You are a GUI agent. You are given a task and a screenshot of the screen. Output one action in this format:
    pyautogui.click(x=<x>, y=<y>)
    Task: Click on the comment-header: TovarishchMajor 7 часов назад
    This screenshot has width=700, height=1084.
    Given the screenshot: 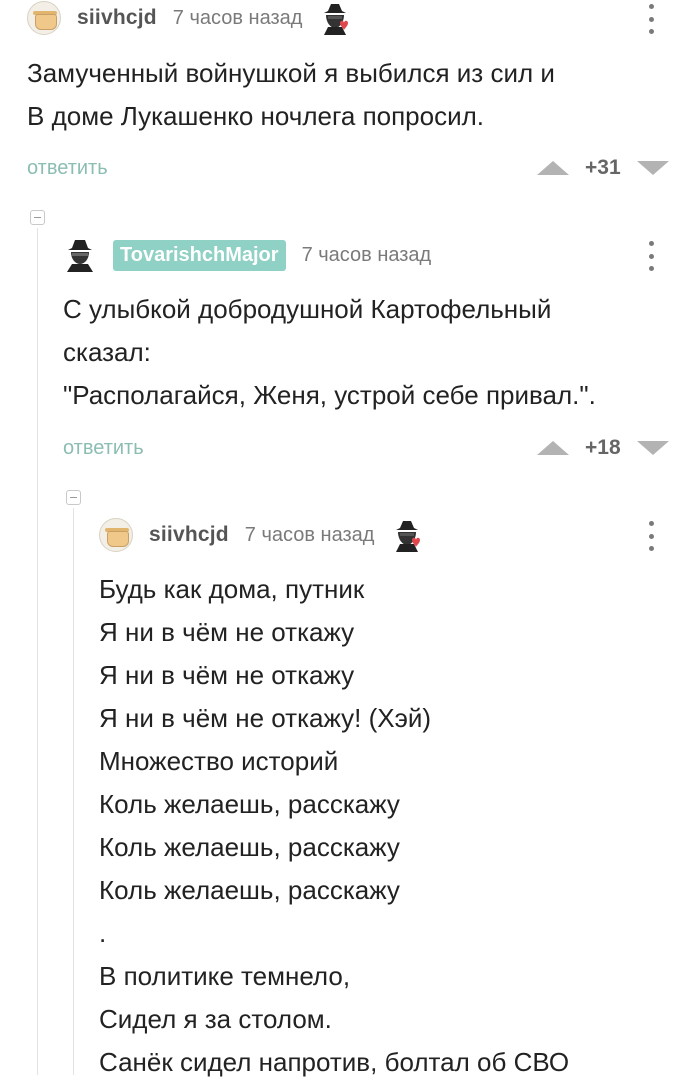 What is the action you would take?
    pyautogui.click(x=256, y=255)
    